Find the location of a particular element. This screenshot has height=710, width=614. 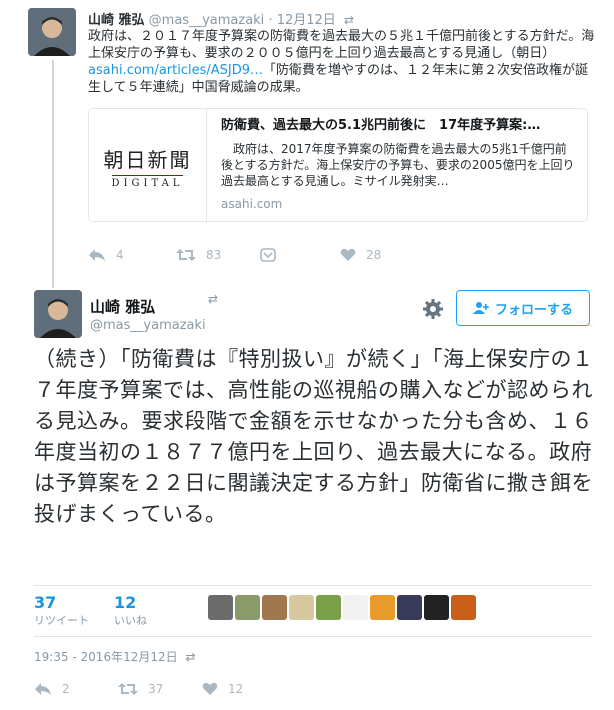

like-button: 12 is located at coordinates (242, 689).